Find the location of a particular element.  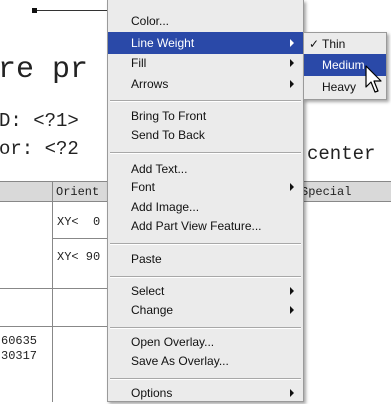

table-cell-orient: XY< 90 is located at coordinates (79, 257).